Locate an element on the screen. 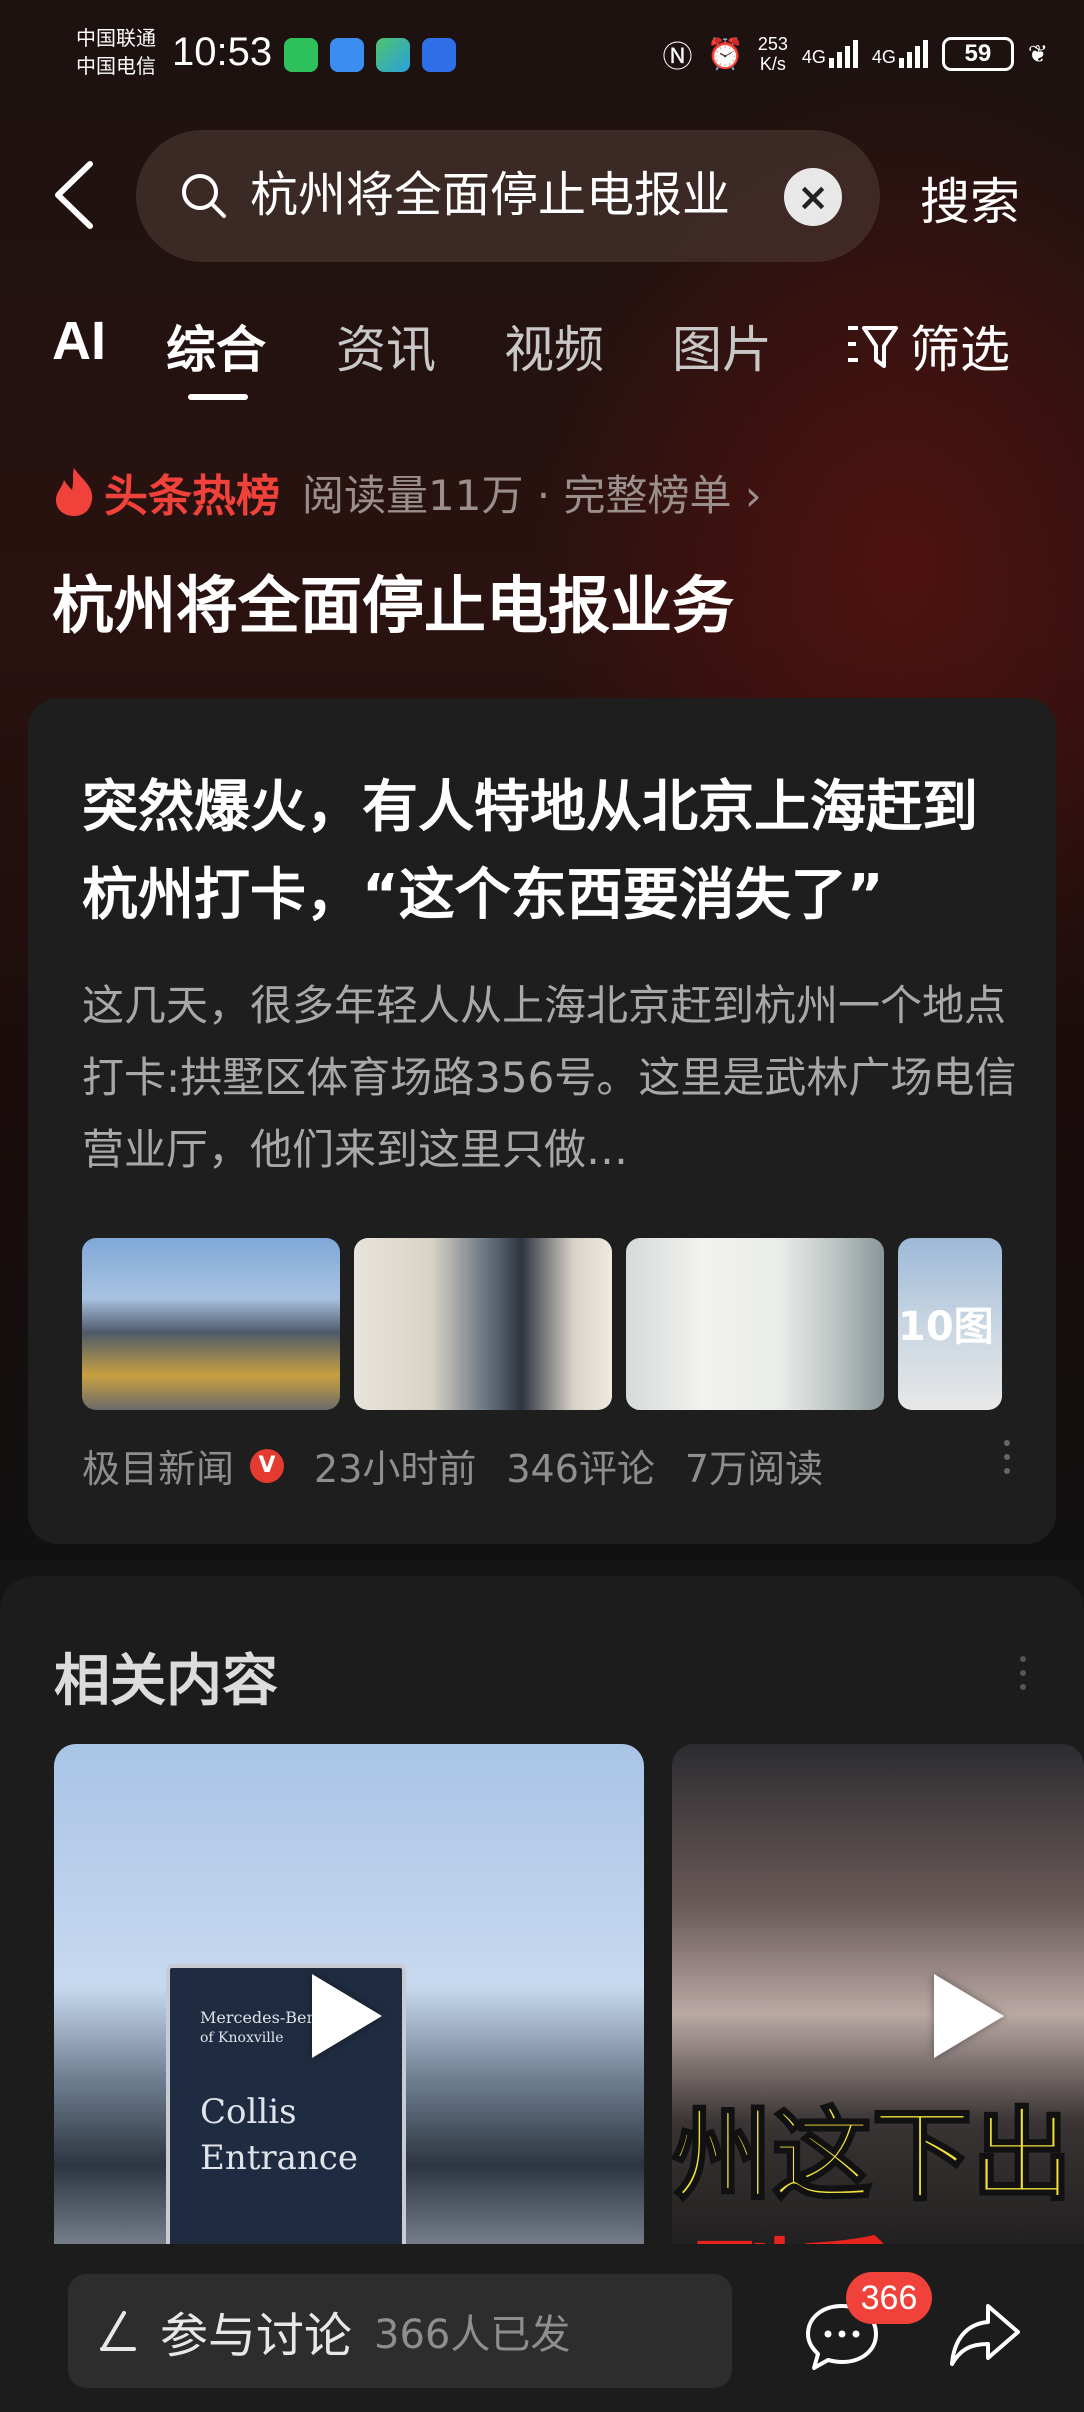  flame-icon is located at coordinates (74, 492).